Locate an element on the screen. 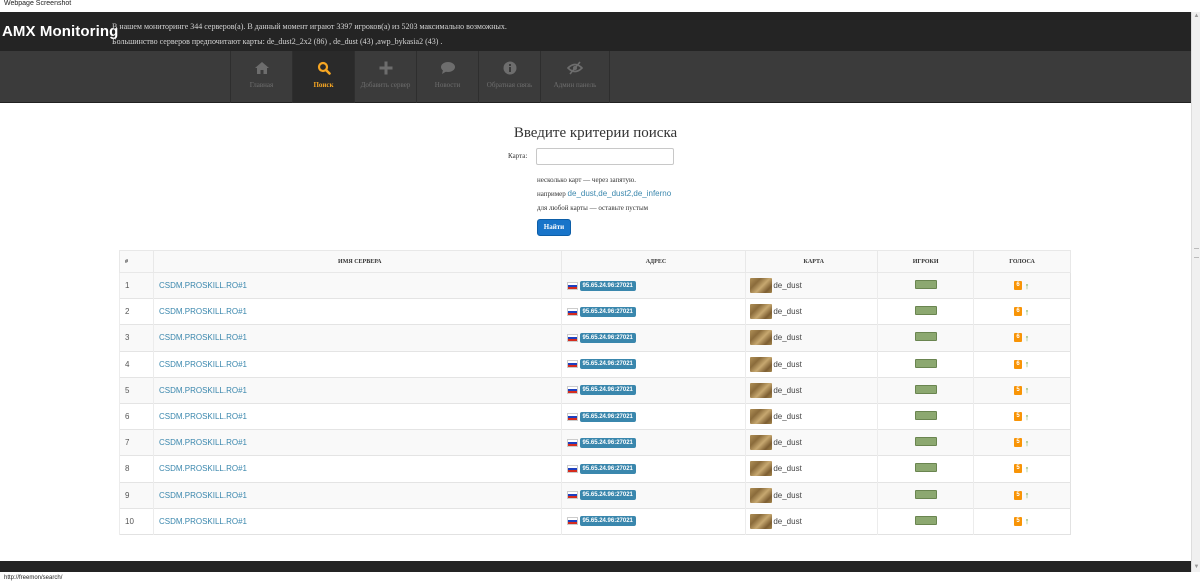 This screenshot has height=584, width=1200. nav-label-feedback: Обратная связь is located at coordinates (509, 85).